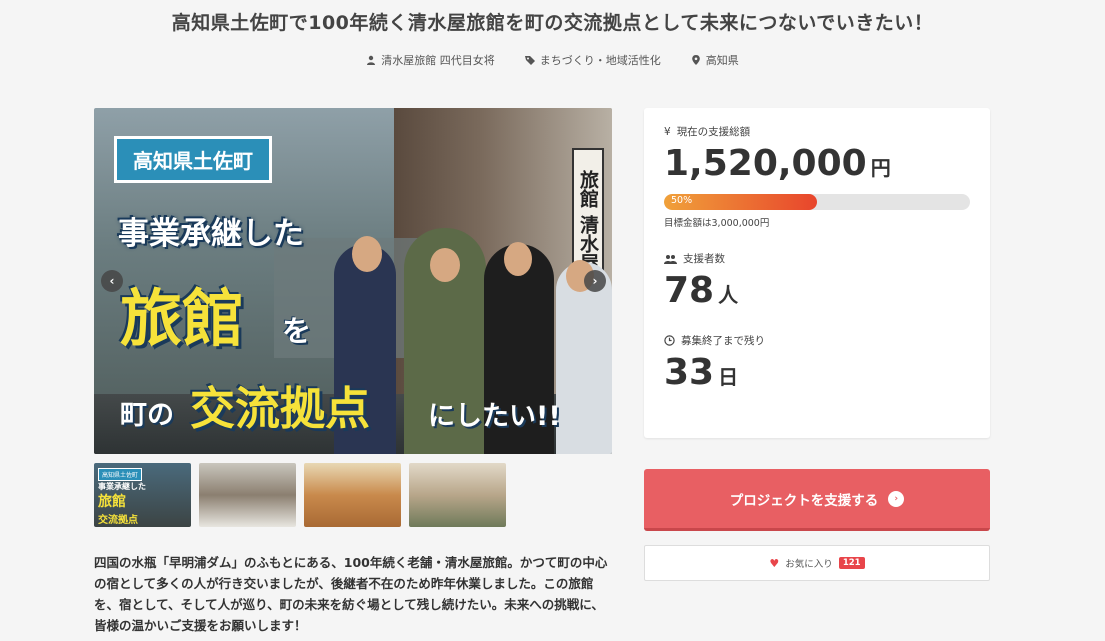  I want to click on hero-line1: 事業承継した, so click(211, 234).